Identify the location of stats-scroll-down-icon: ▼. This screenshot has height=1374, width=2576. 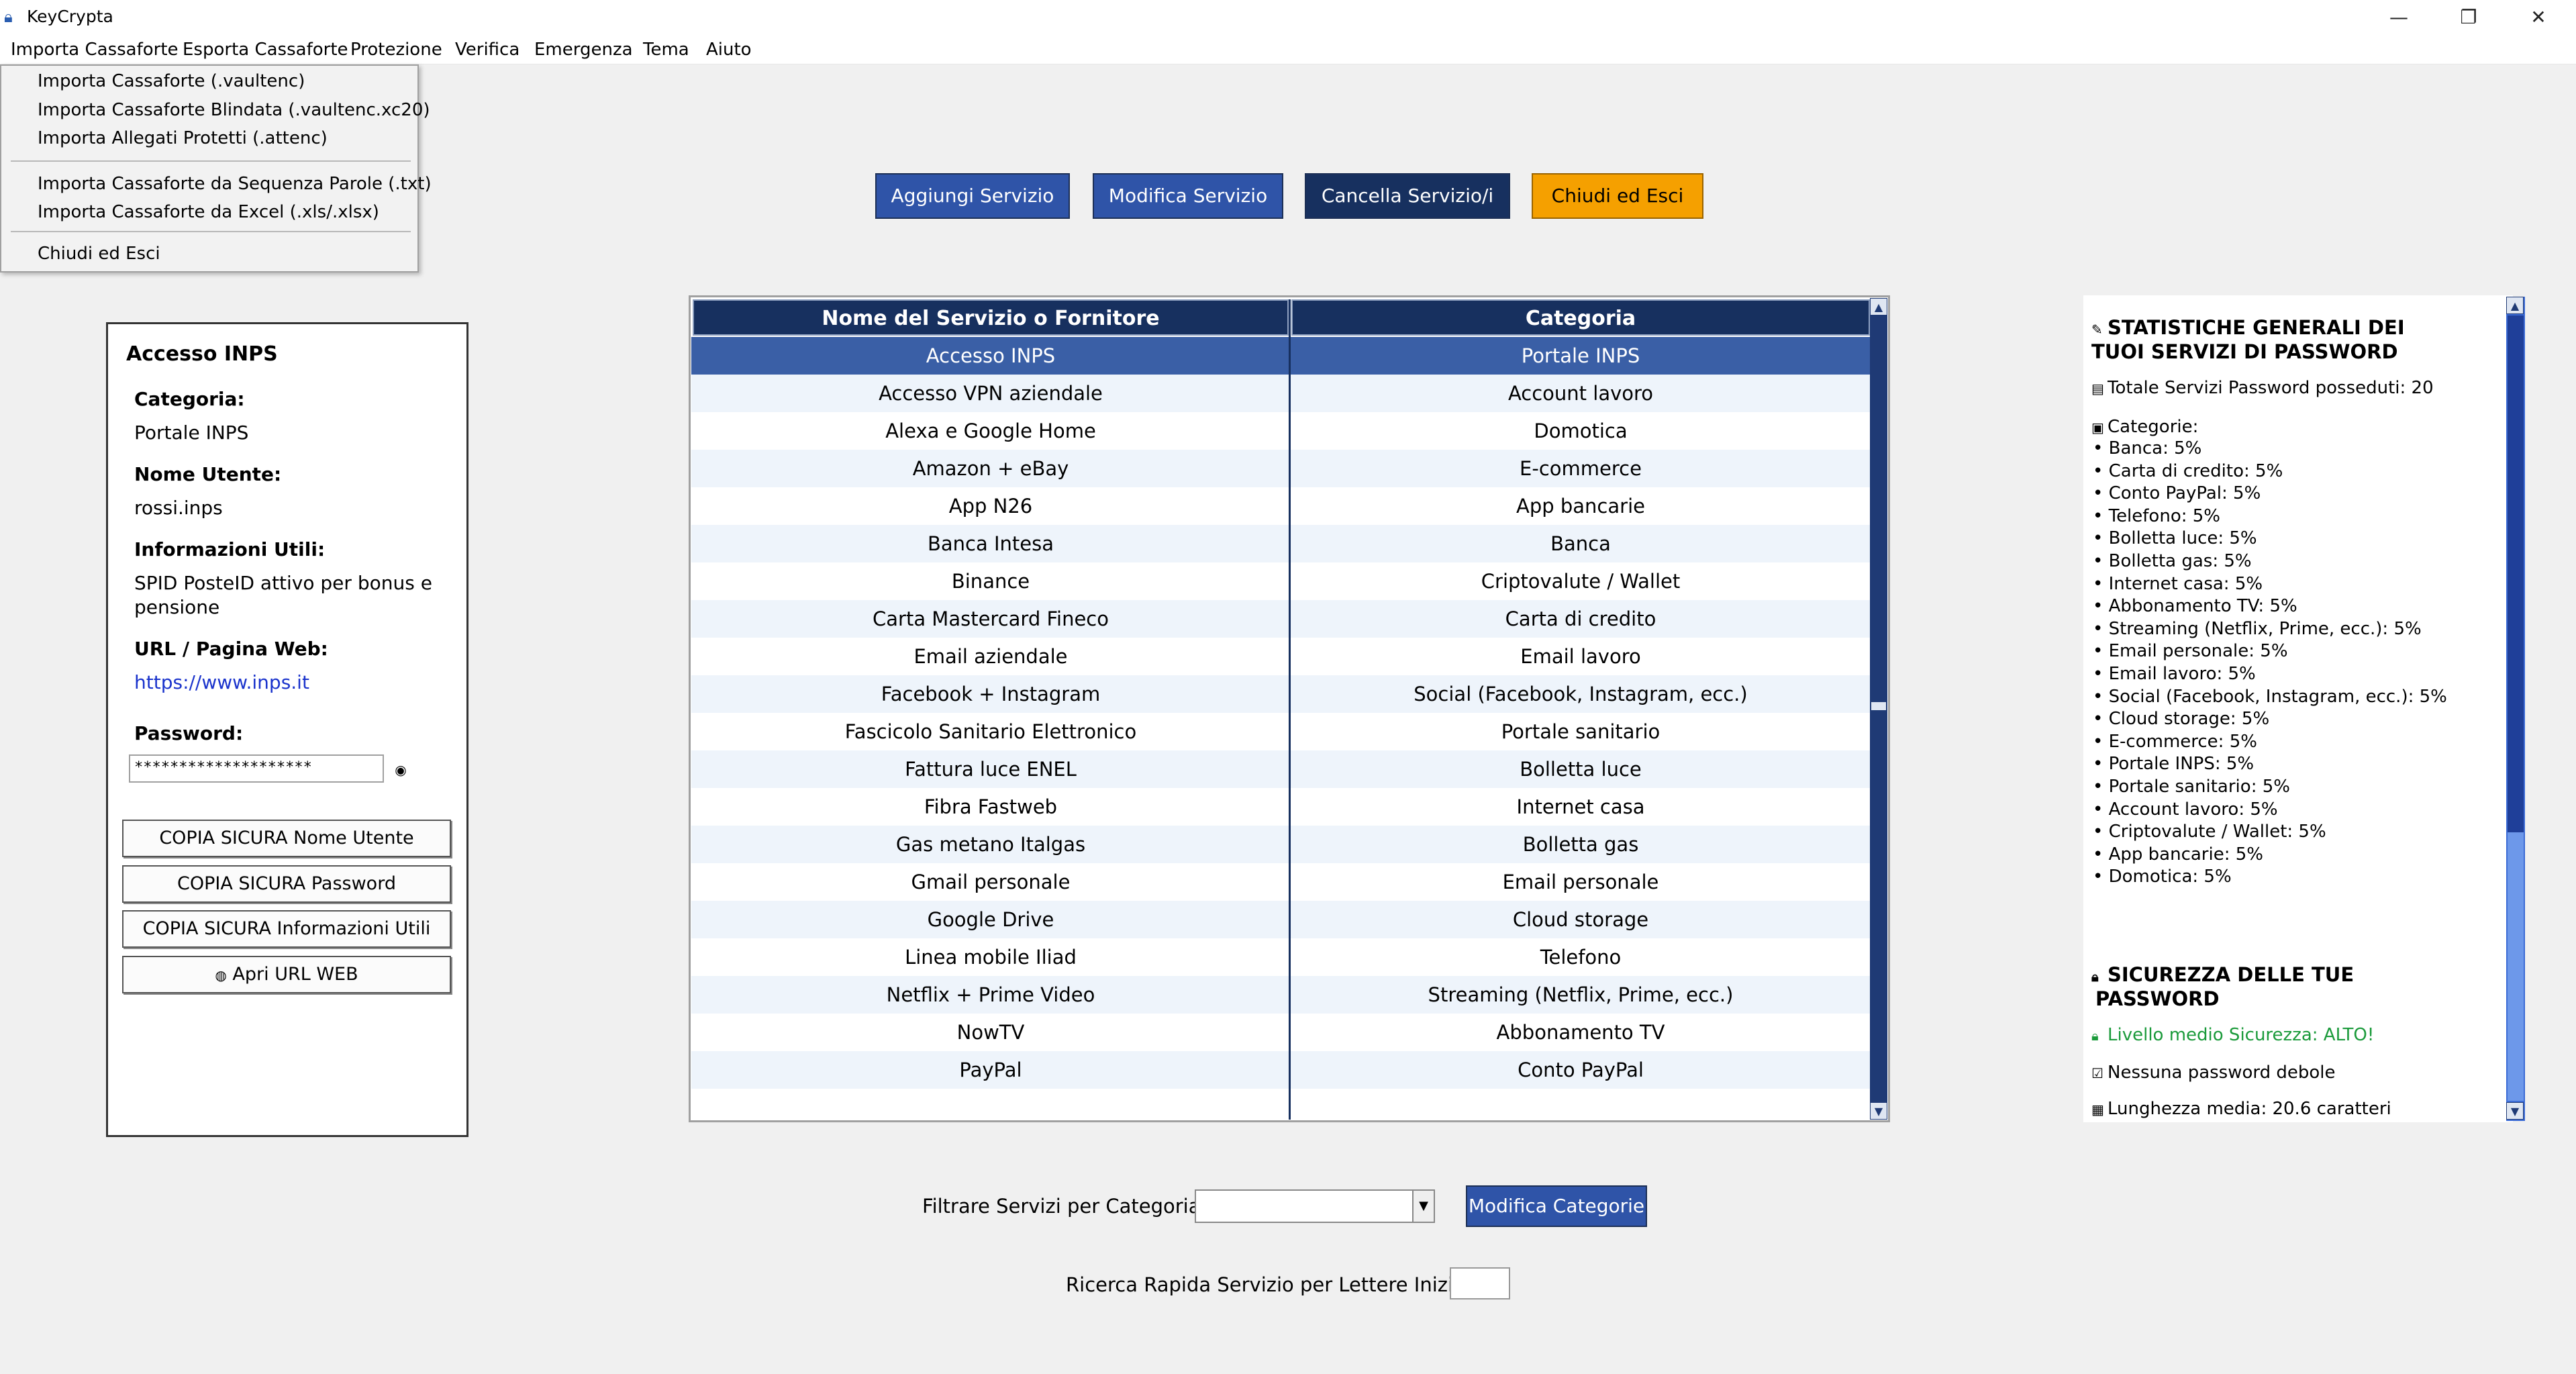
(2515, 1111).